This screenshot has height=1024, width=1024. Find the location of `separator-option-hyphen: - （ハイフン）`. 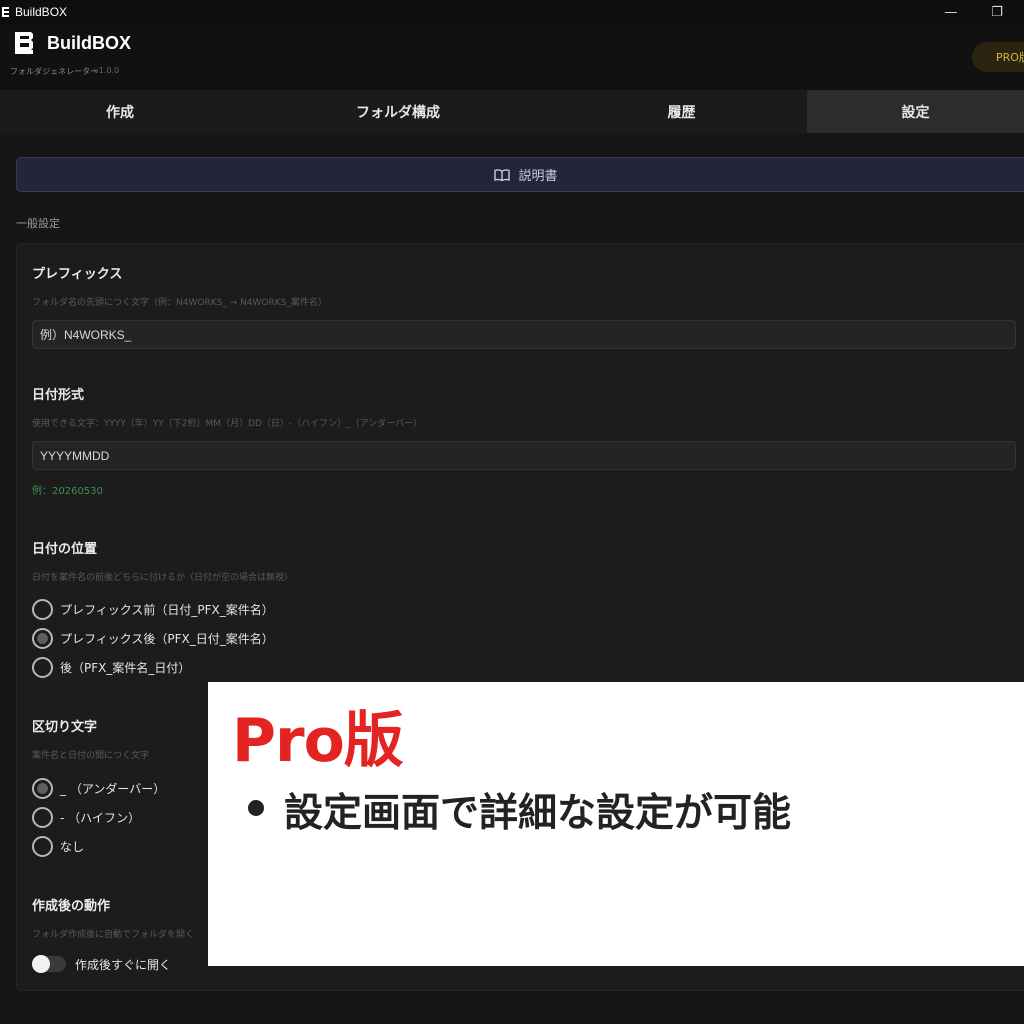

separator-option-hyphen: - （ハイフン） is located at coordinates (86, 817).